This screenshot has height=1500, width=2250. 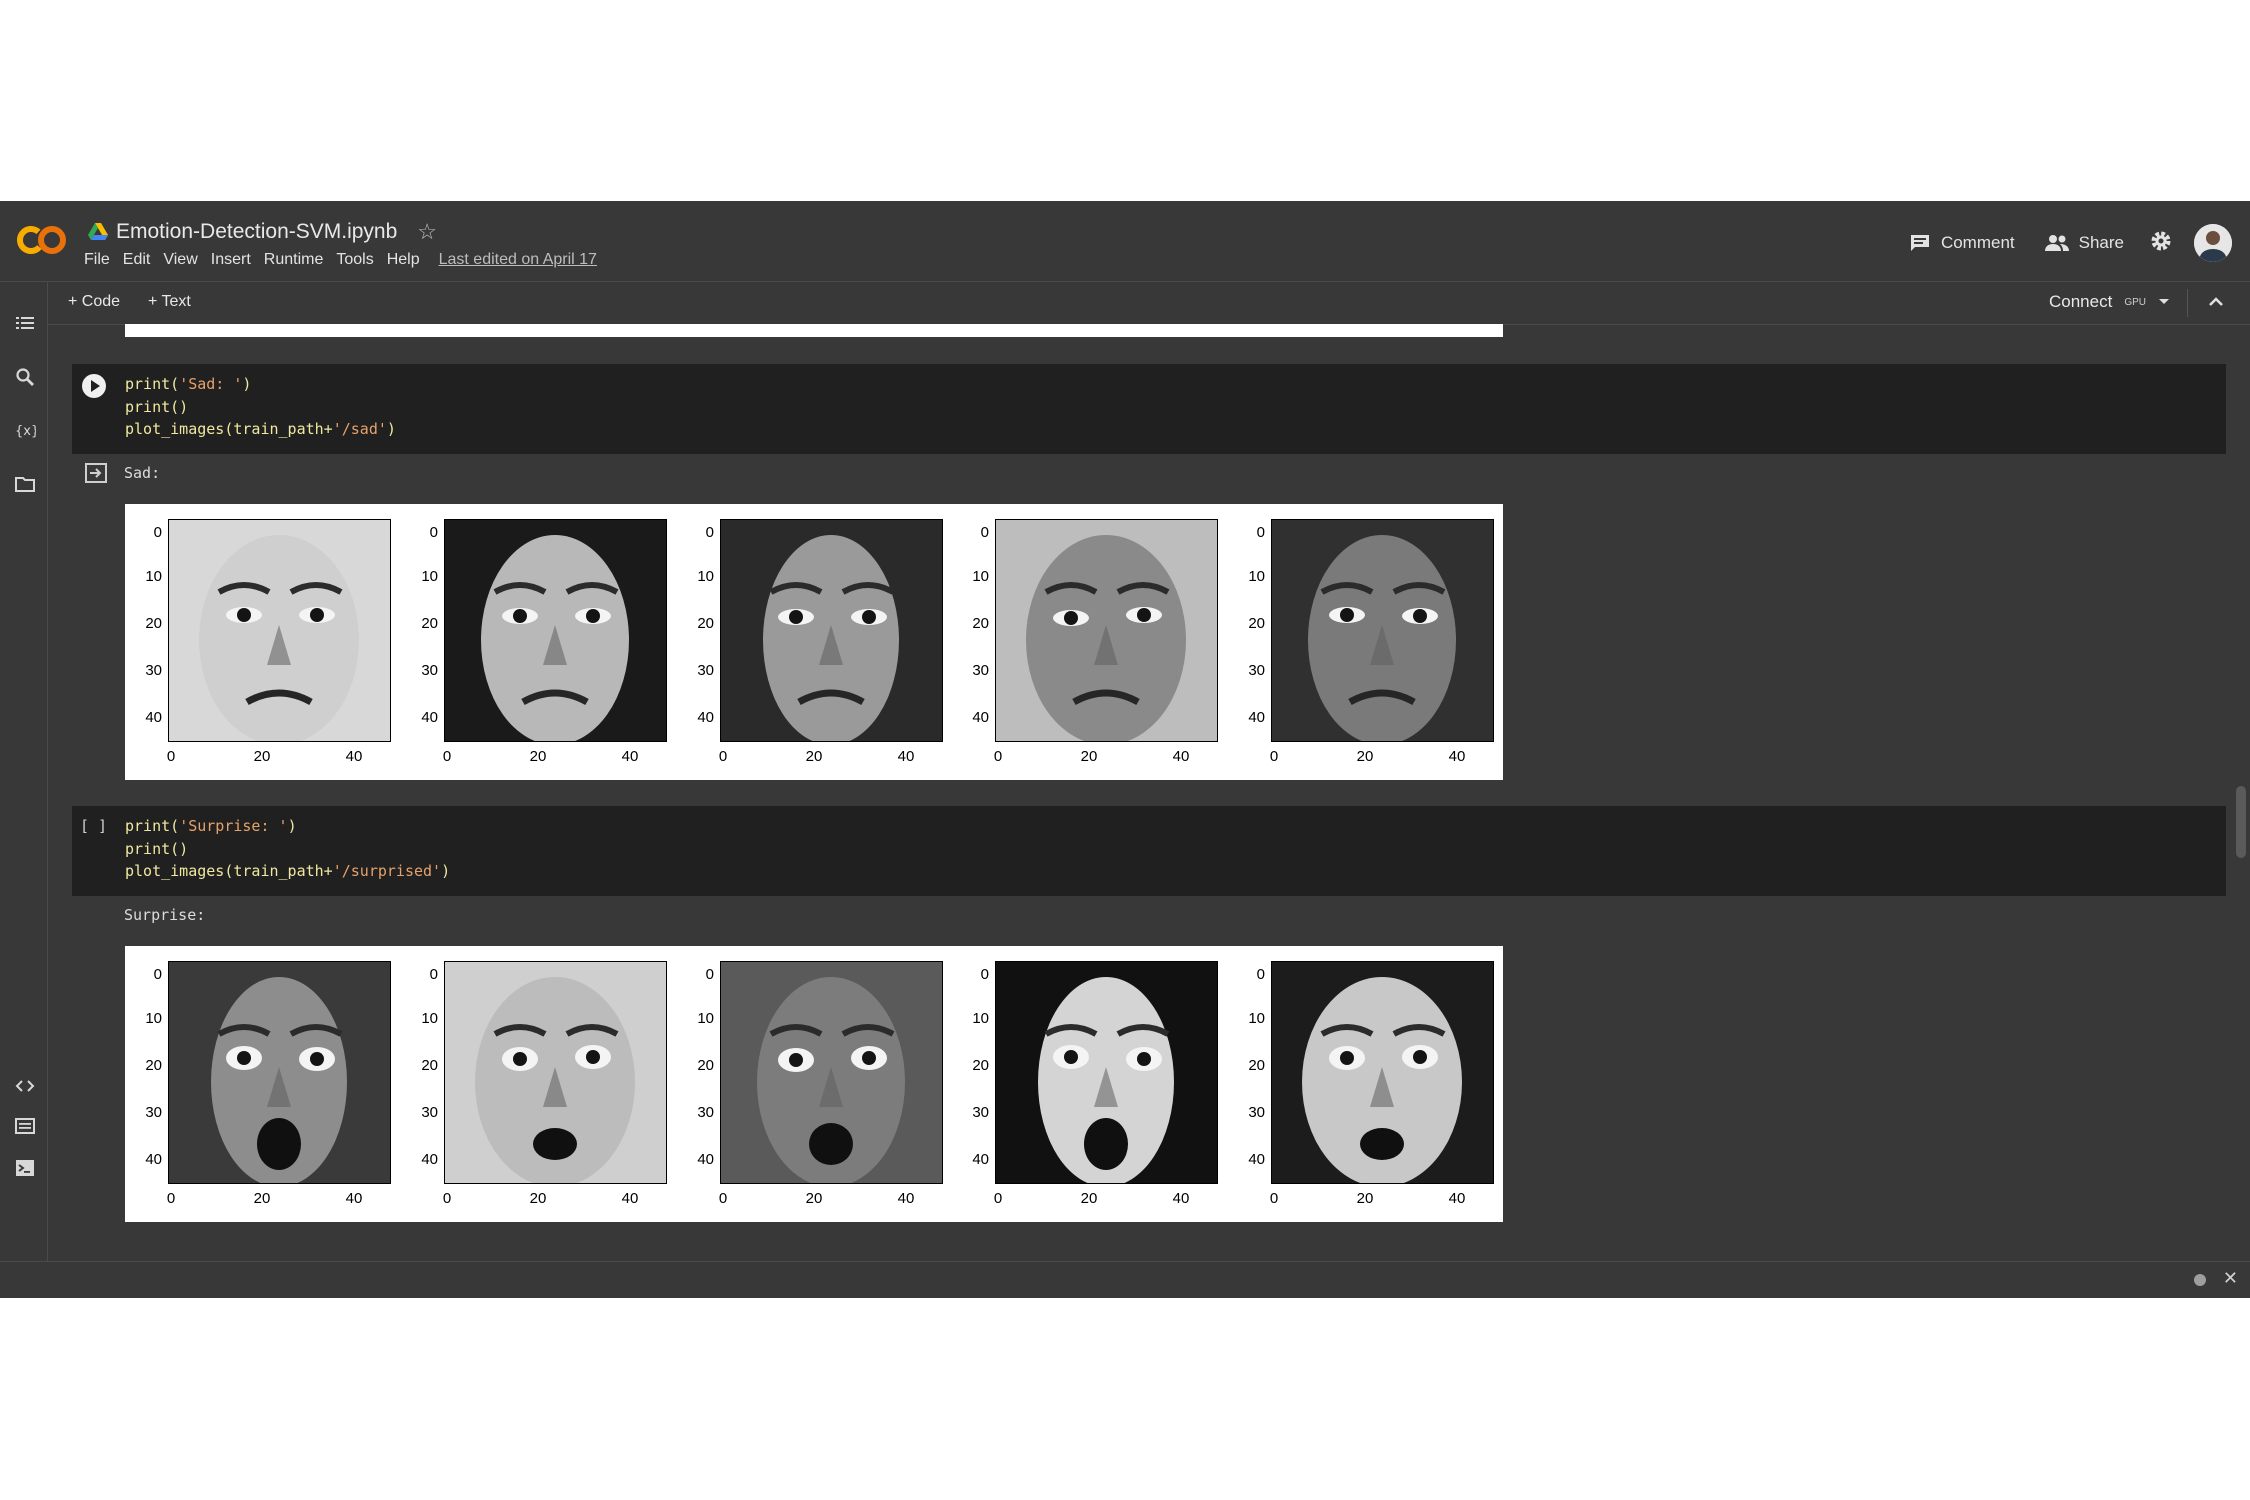 I want to click on code-snippets-icon, so click(x=25, y=1086).